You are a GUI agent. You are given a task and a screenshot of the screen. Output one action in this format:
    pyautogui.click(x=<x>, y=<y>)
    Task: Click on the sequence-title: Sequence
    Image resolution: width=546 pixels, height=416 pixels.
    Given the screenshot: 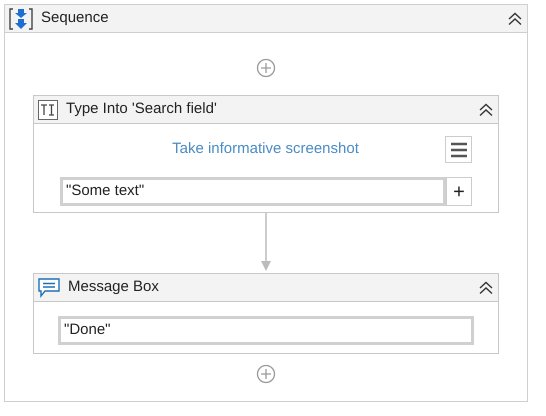 What is the action you would take?
    pyautogui.click(x=75, y=18)
    